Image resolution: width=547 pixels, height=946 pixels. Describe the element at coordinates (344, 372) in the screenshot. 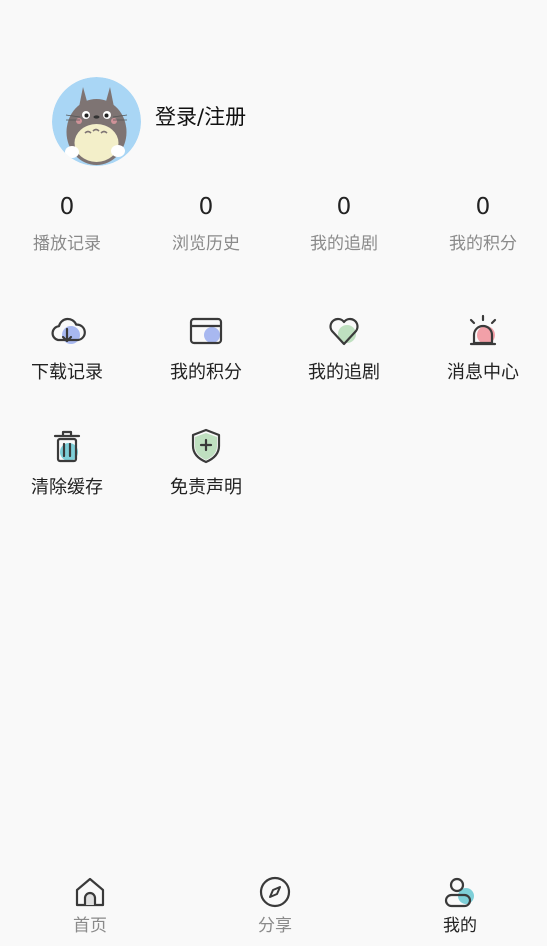

I see `menu-label: 我的追剧` at that location.